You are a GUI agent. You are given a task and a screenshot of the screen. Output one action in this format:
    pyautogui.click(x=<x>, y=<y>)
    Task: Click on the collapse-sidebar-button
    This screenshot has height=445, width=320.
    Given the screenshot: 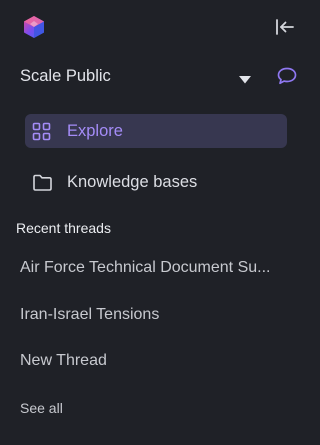 What is the action you would take?
    pyautogui.click(x=285, y=27)
    